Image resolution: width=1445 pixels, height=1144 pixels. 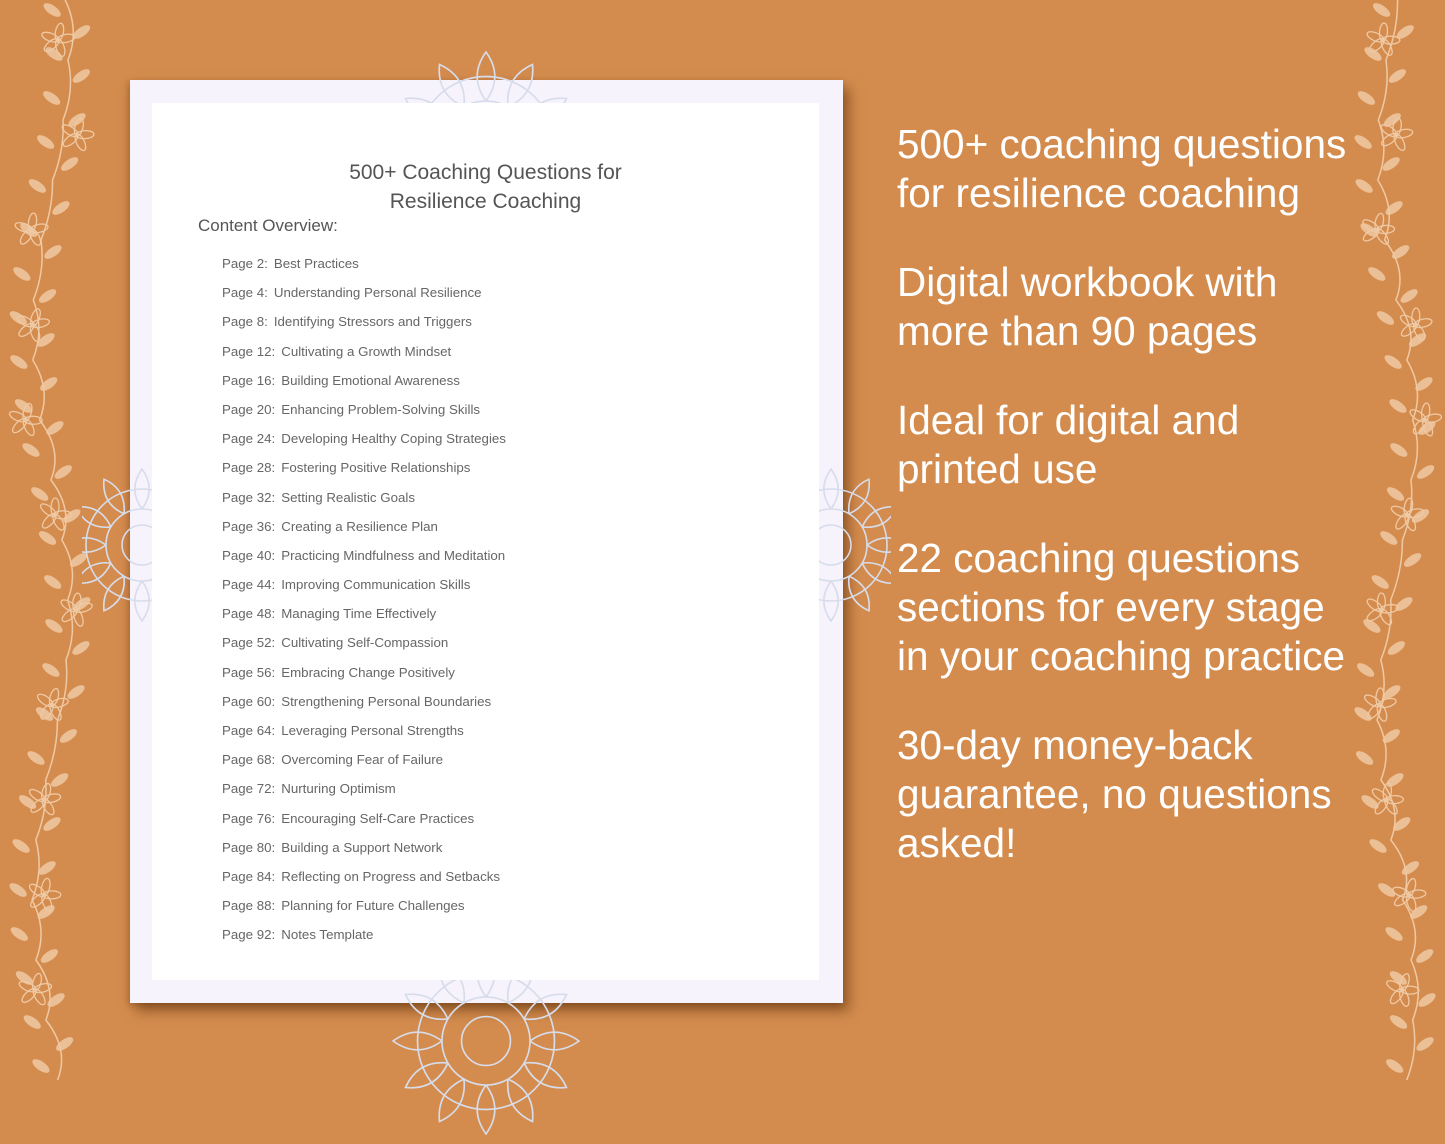 What do you see at coordinates (249, 847) in the screenshot?
I see `toc-page-number: Page 80:` at bounding box center [249, 847].